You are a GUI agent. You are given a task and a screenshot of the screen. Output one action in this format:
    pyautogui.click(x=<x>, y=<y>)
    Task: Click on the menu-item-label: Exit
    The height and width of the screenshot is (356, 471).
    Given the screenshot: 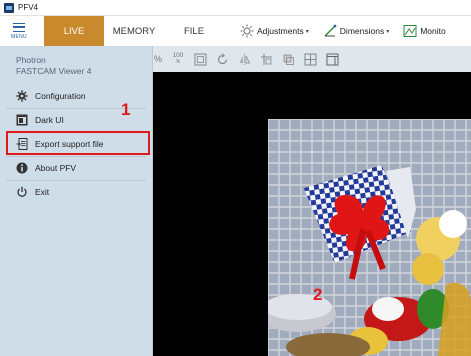 What is the action you would take?
    pyautogui.click(x=42, y=192)
    